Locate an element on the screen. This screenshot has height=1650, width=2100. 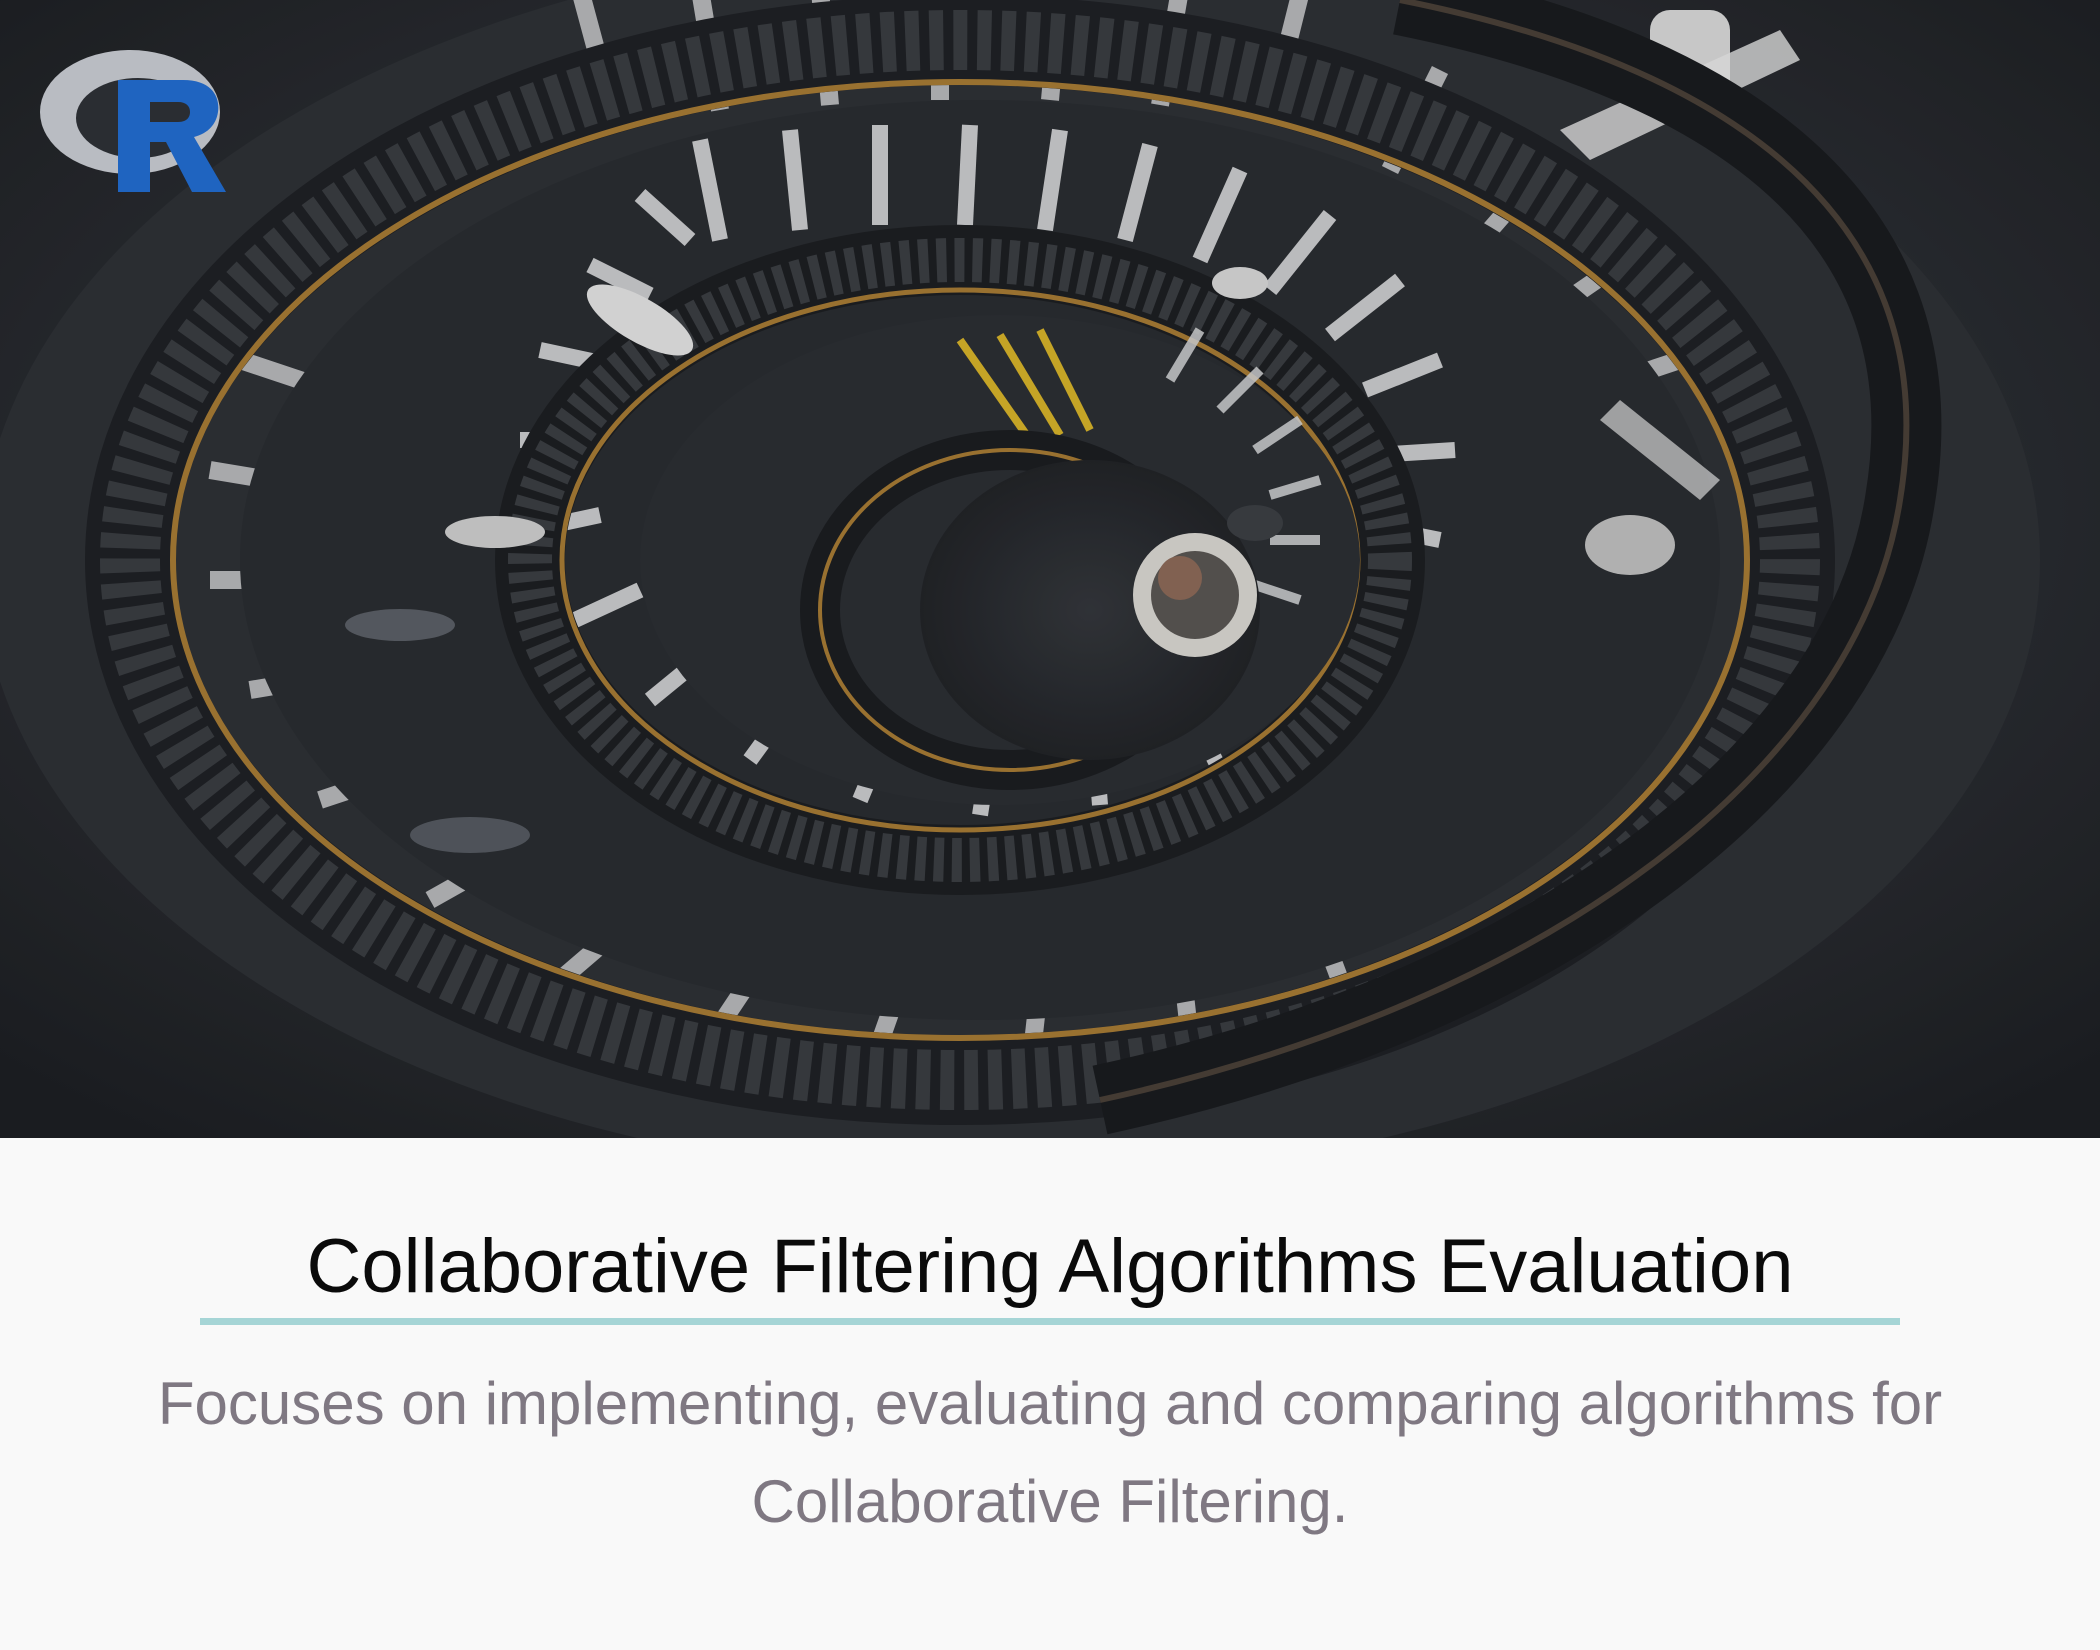
title-underline is located at coordinates (1050, 1321).